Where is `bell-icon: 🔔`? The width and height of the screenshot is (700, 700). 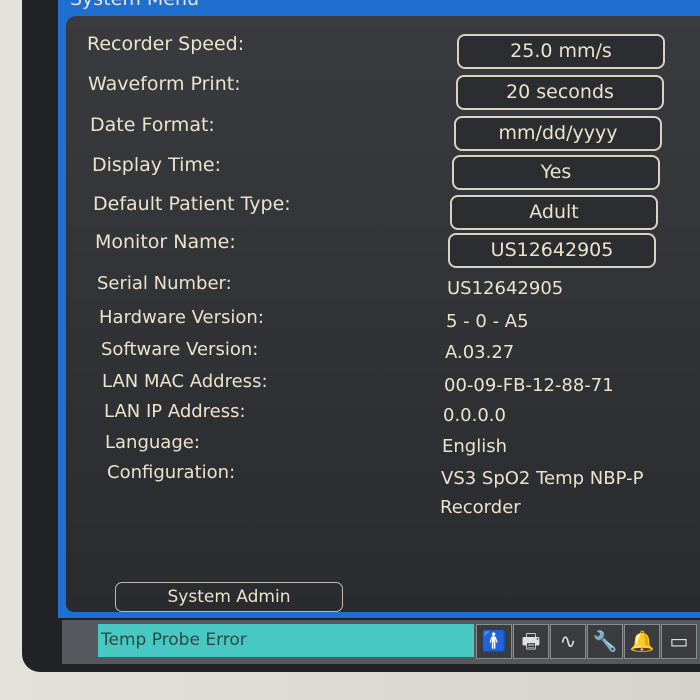
bell-icon: 🔔 is located at coordinates (642, 641).